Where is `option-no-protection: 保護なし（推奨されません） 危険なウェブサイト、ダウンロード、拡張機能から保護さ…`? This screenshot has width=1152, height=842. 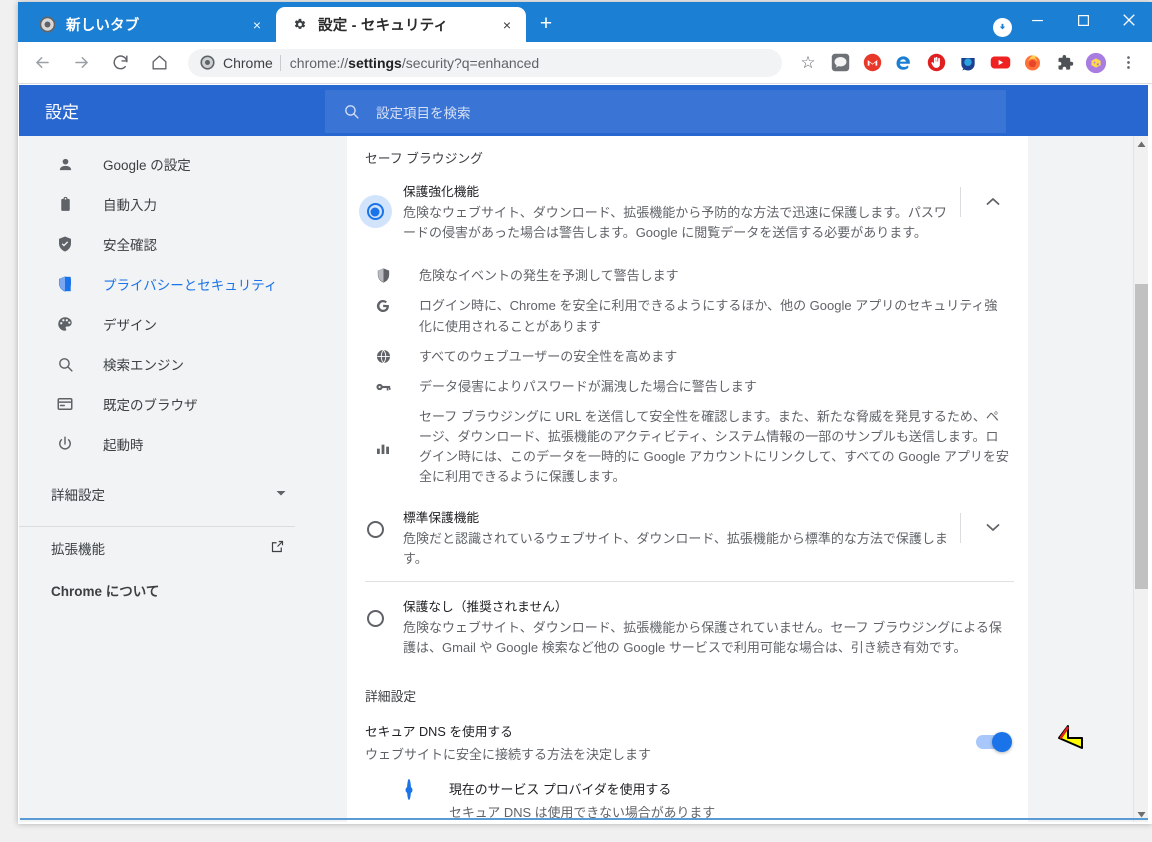 option-no-protection: 保護なし（推奨されません） 危険なウェブサイト、ダウンロード、拡張機能から保護さ… is located at coordinates (687, 626).